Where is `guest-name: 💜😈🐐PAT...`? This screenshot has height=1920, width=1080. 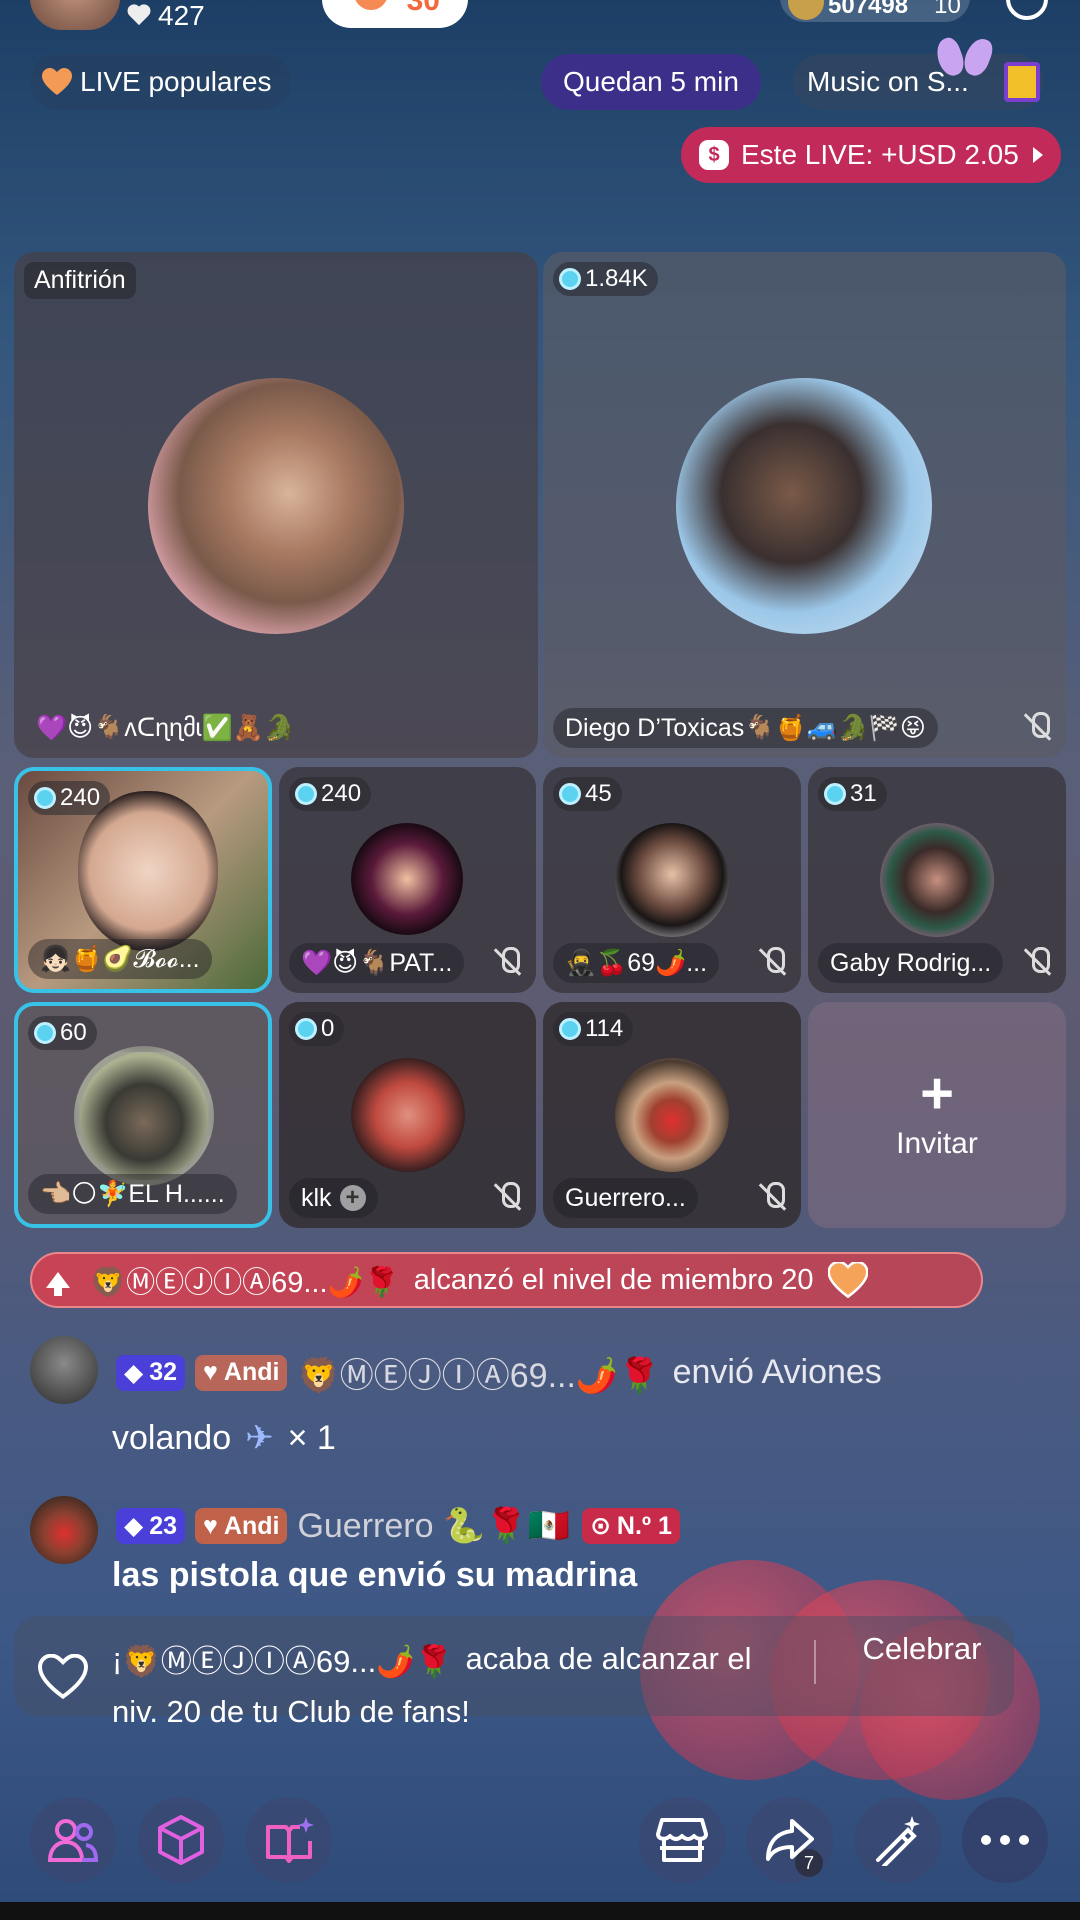
guest-name: 💜😈🐐PAT... is located at coordinates (377, 963).